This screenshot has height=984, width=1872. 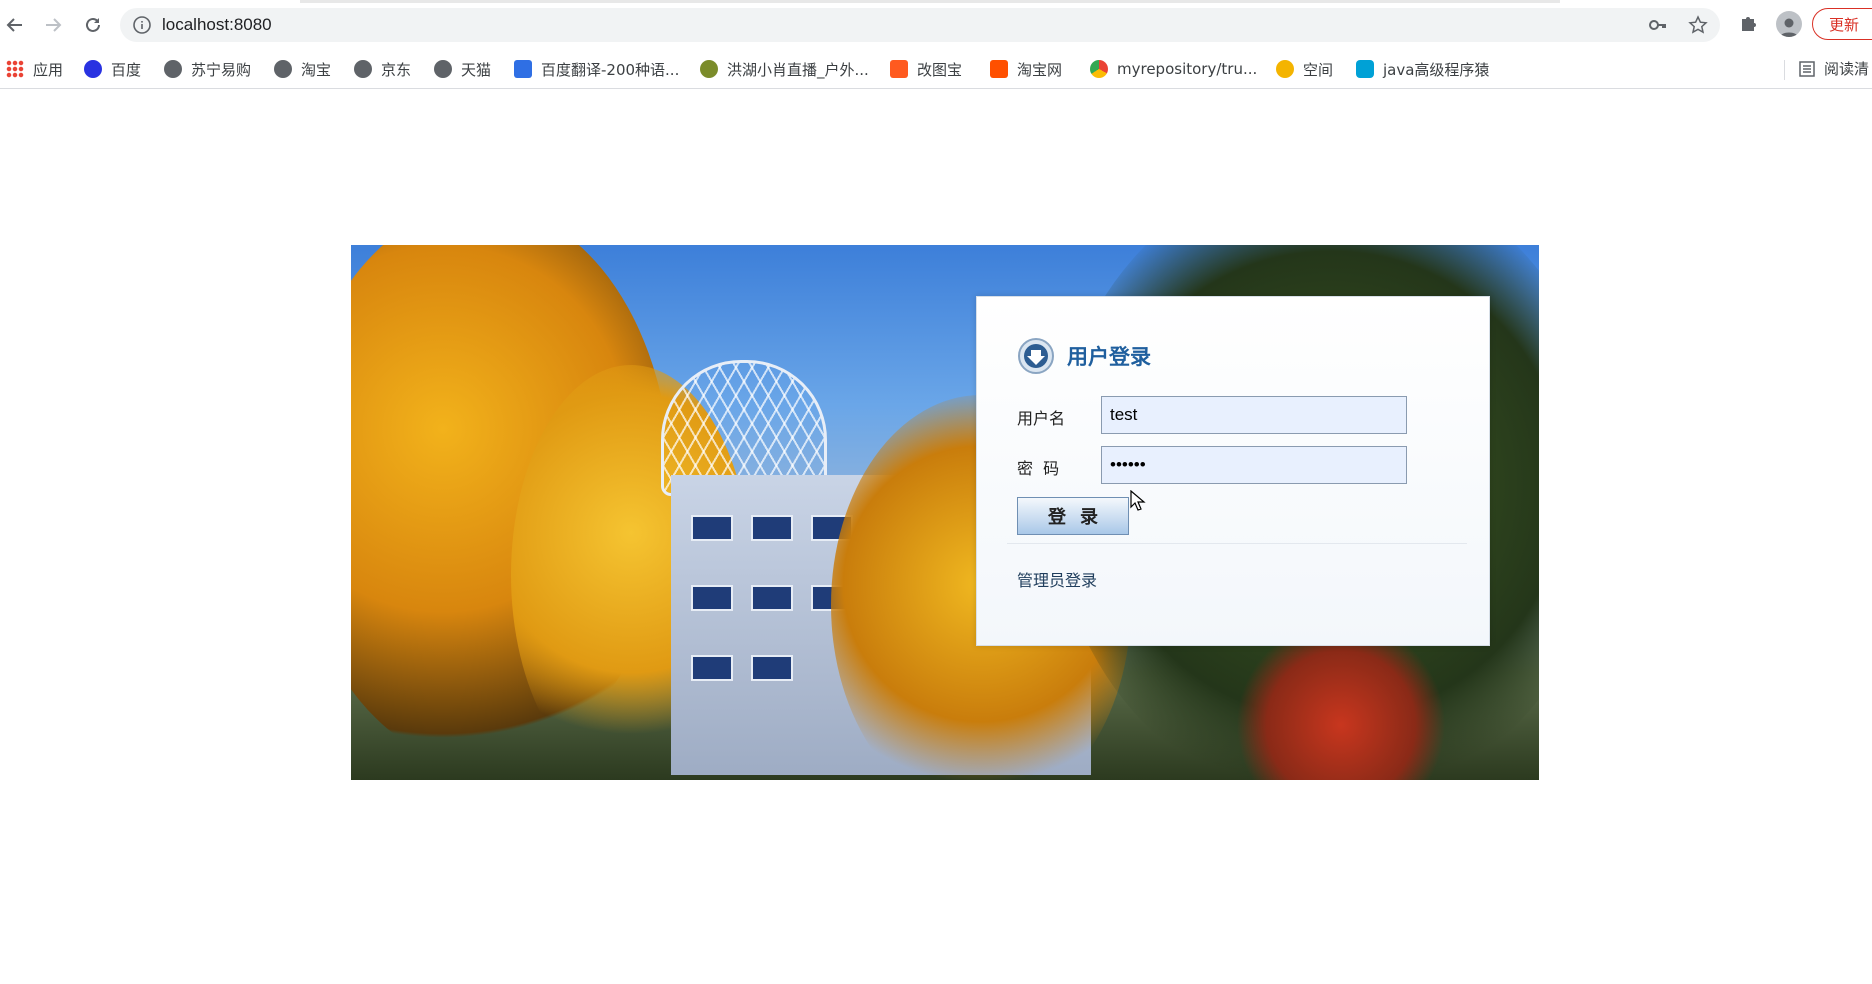 I want to click on panel-divider, so click(x=1237, y=543).